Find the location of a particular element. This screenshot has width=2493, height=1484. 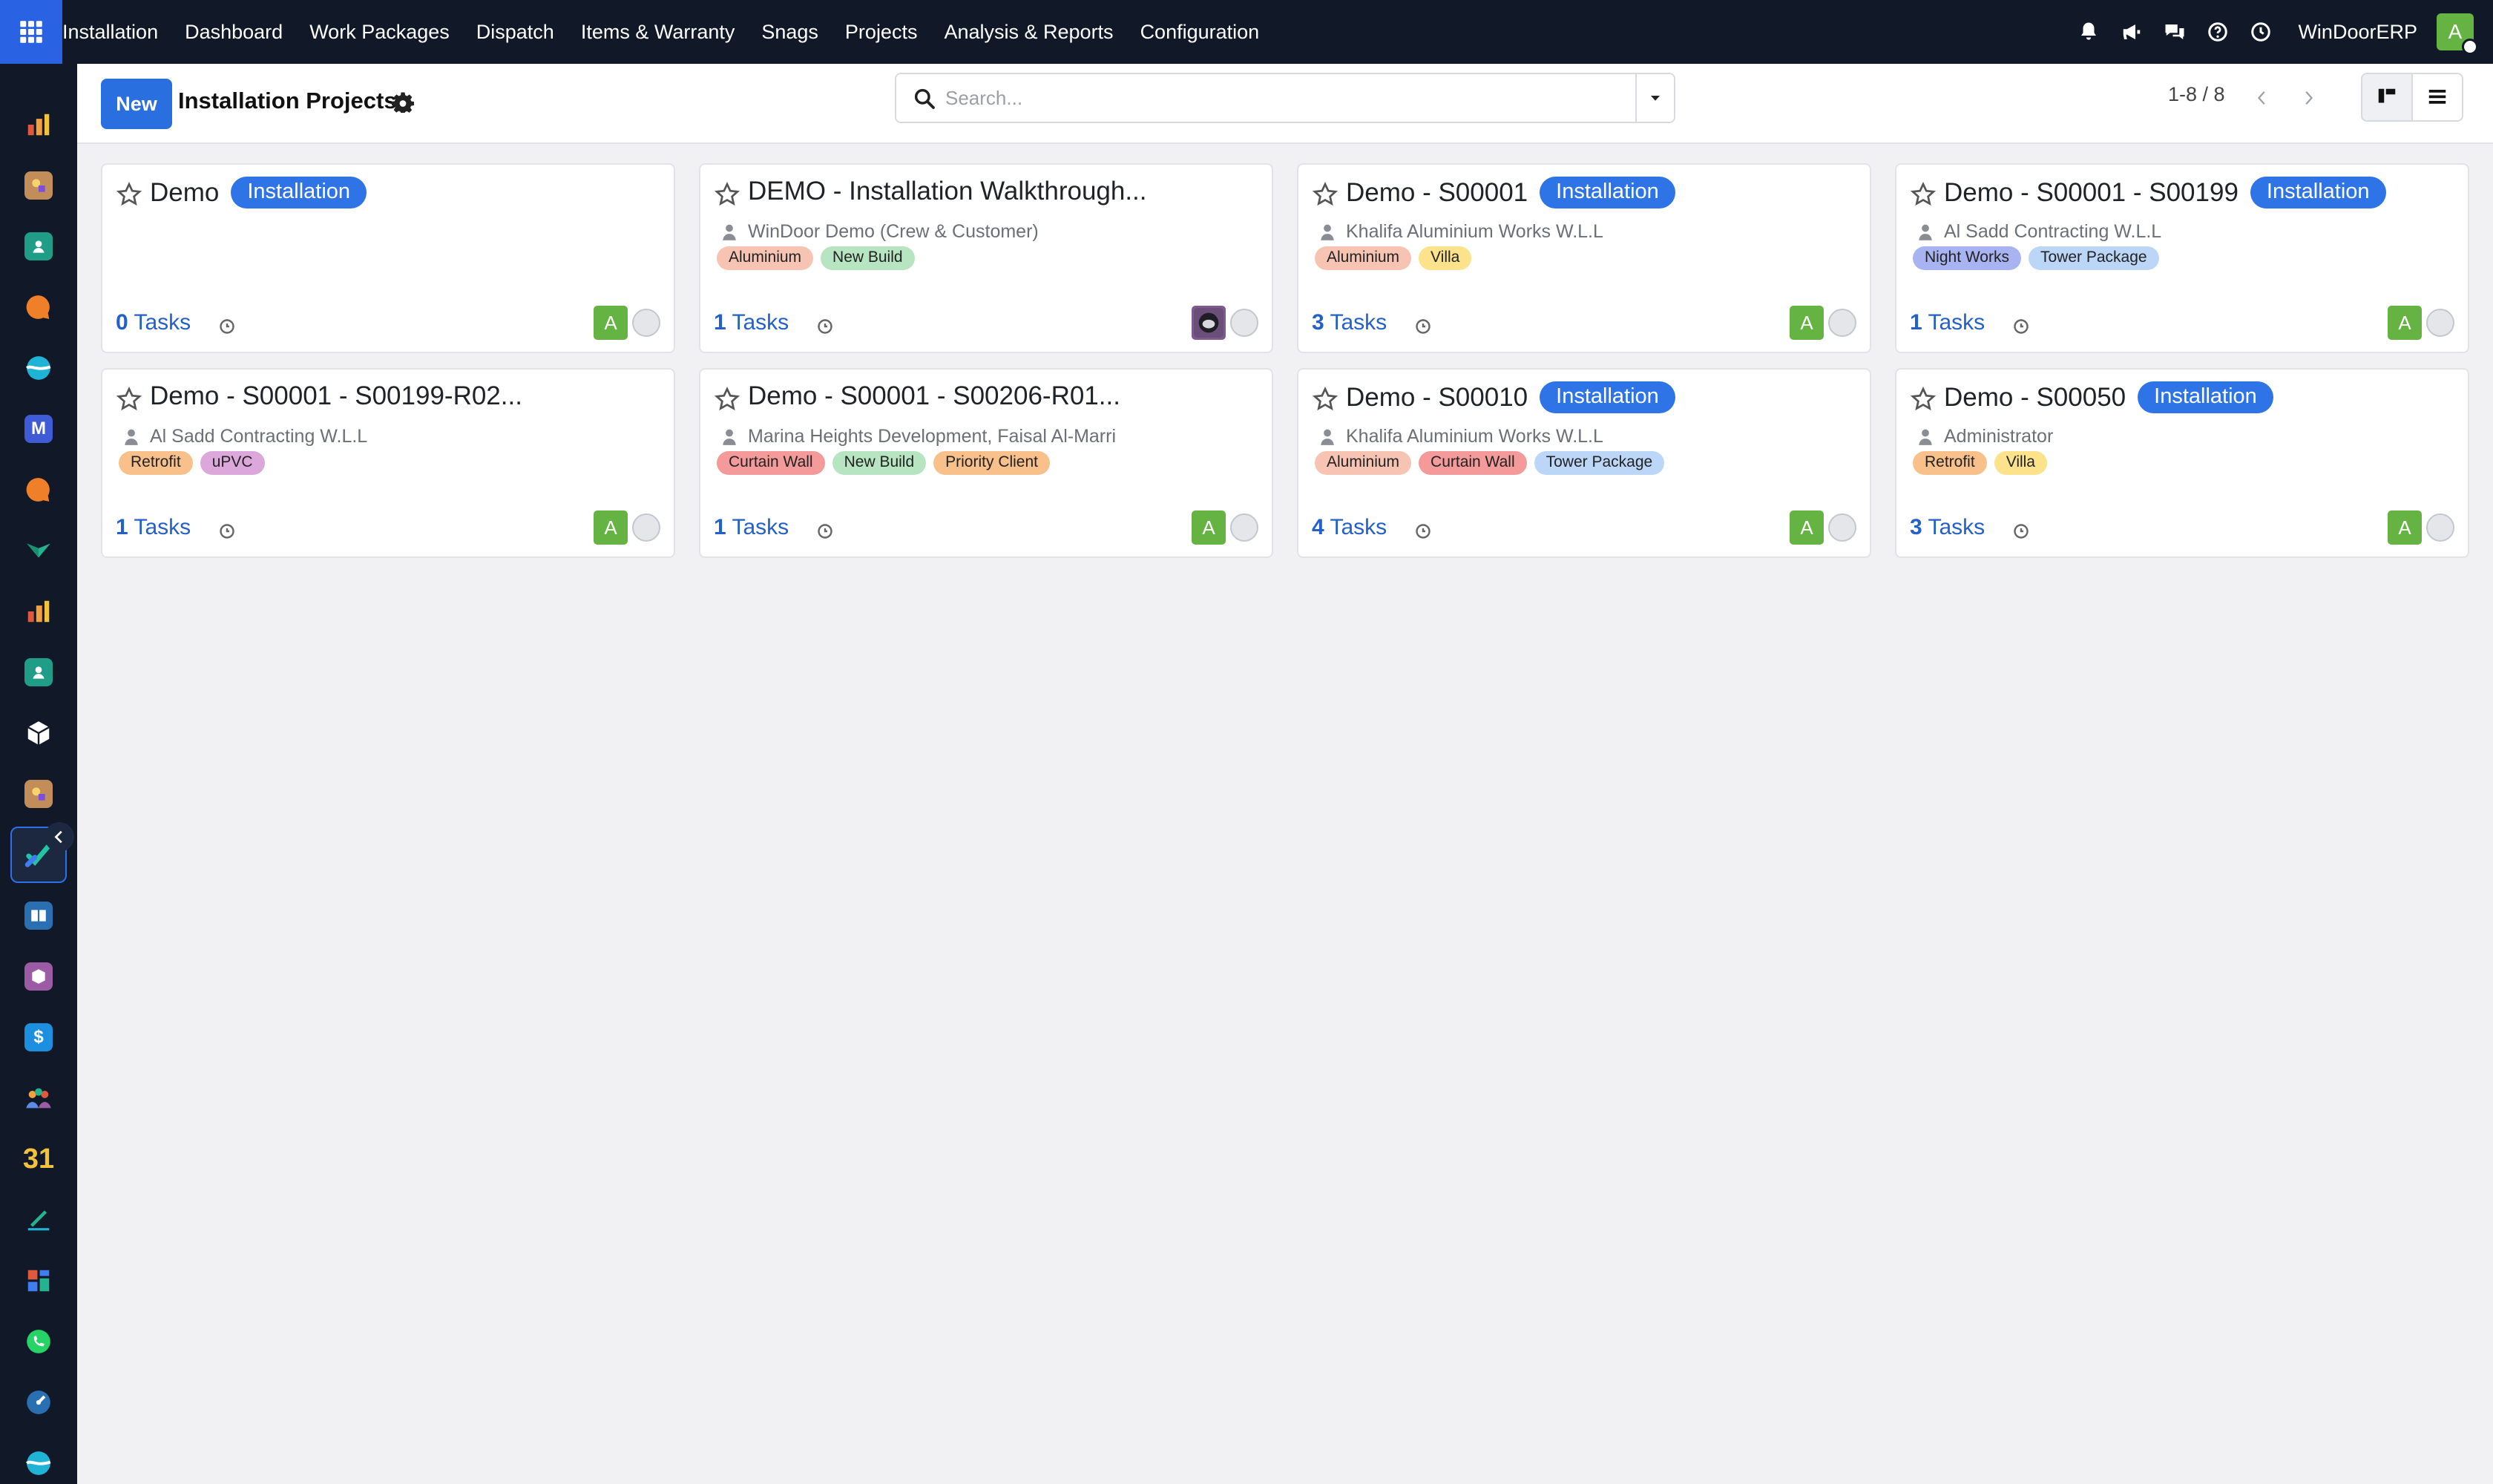

sales-app-icon is located at coordinates (38, 124).